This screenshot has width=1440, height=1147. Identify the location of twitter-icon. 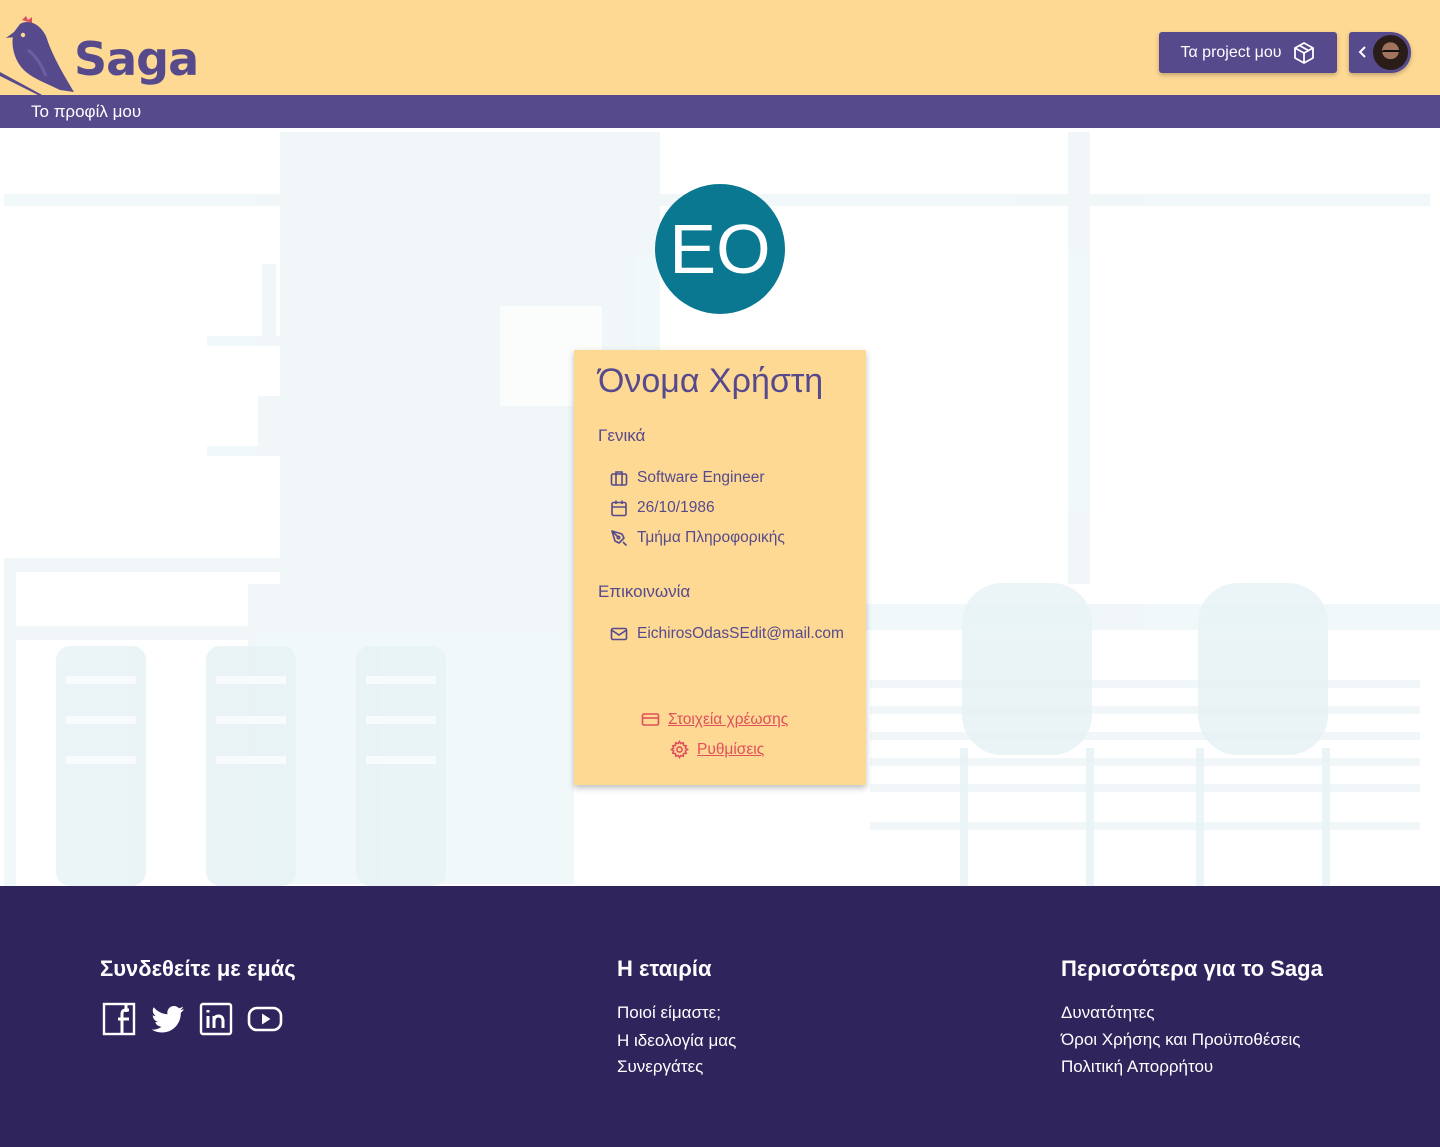
(167, 1019).